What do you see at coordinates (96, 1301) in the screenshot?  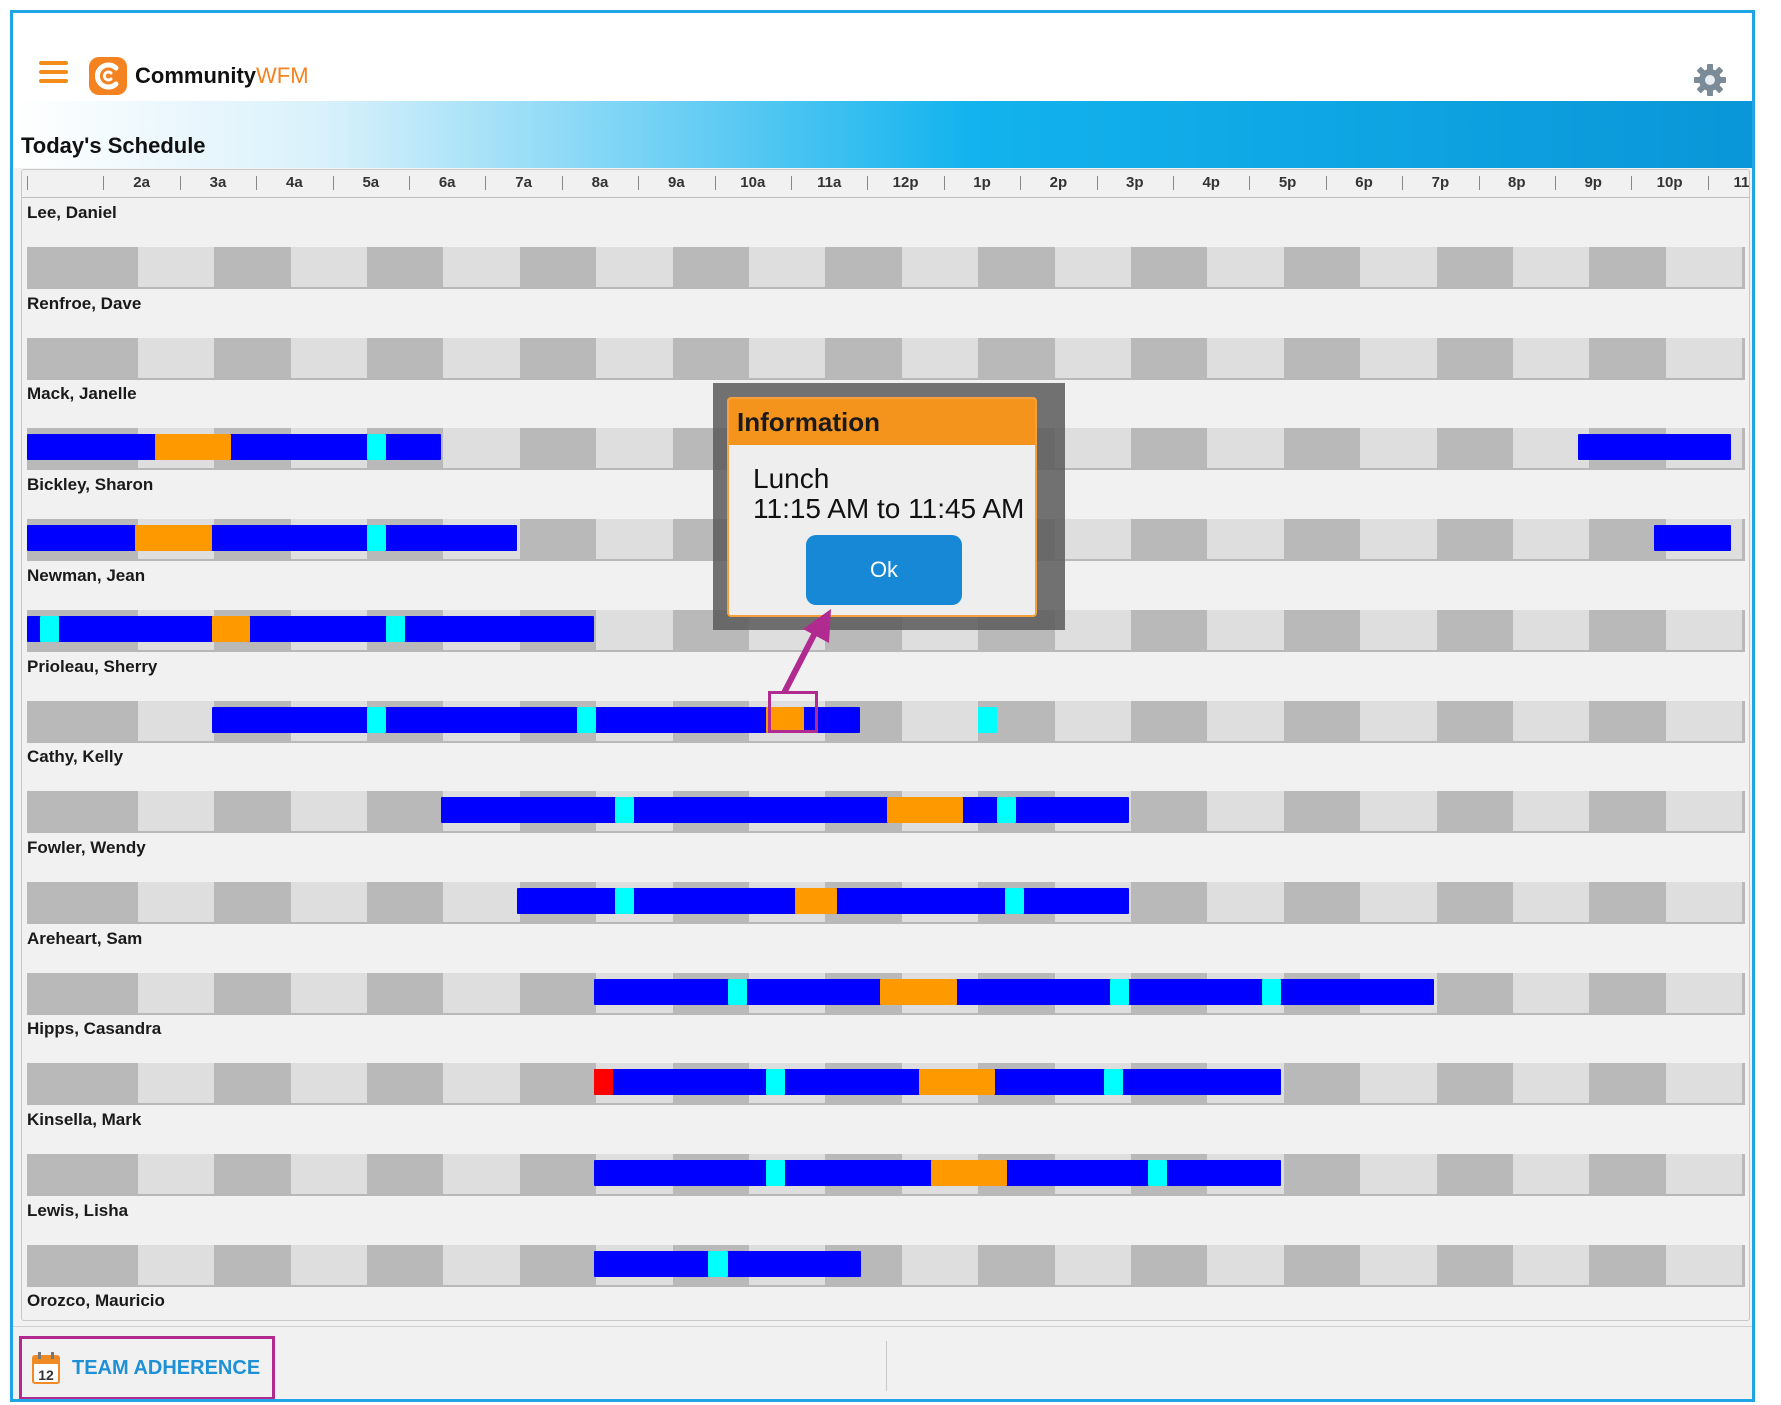 I see `employee-name: Orozco, Mauricio` at bounding box center [96, 1301].